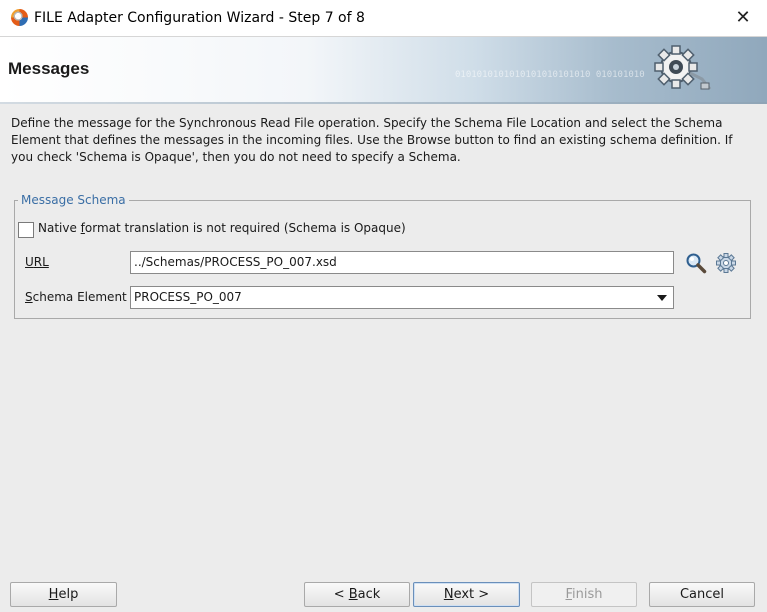  What do you see at coordinates (26, 230) in the screenshot?
I see `schema-opaque-checkbox` at bounding box center [26, 230].